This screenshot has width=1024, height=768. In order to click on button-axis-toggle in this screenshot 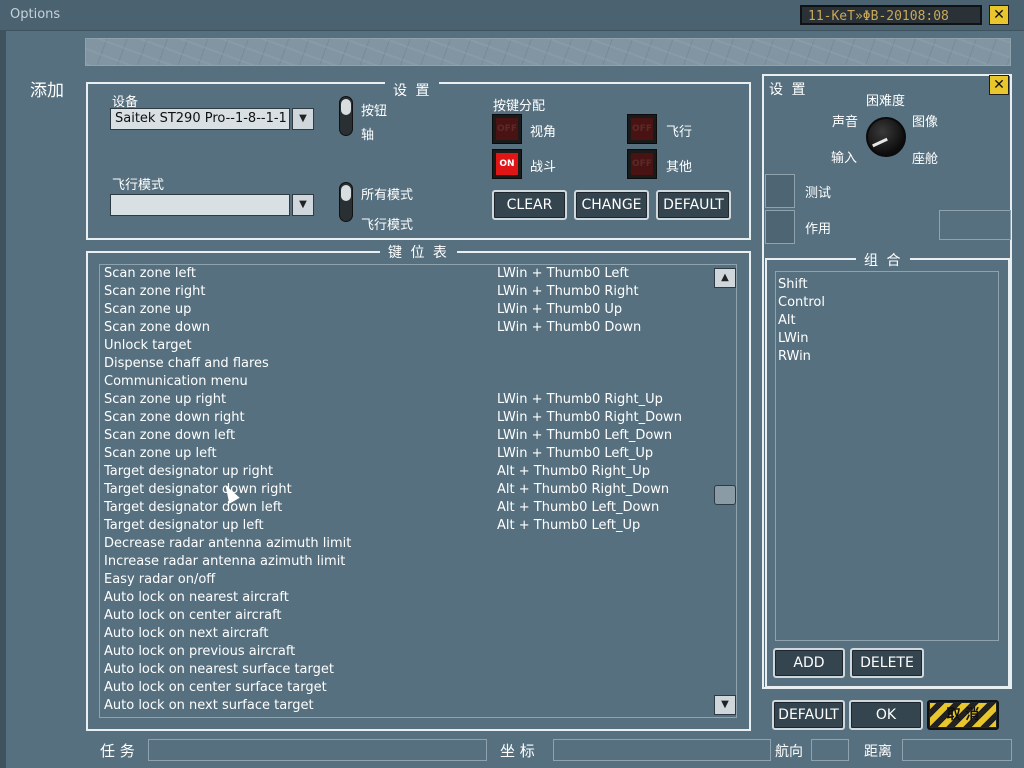, I will do `click(346, 116)`.